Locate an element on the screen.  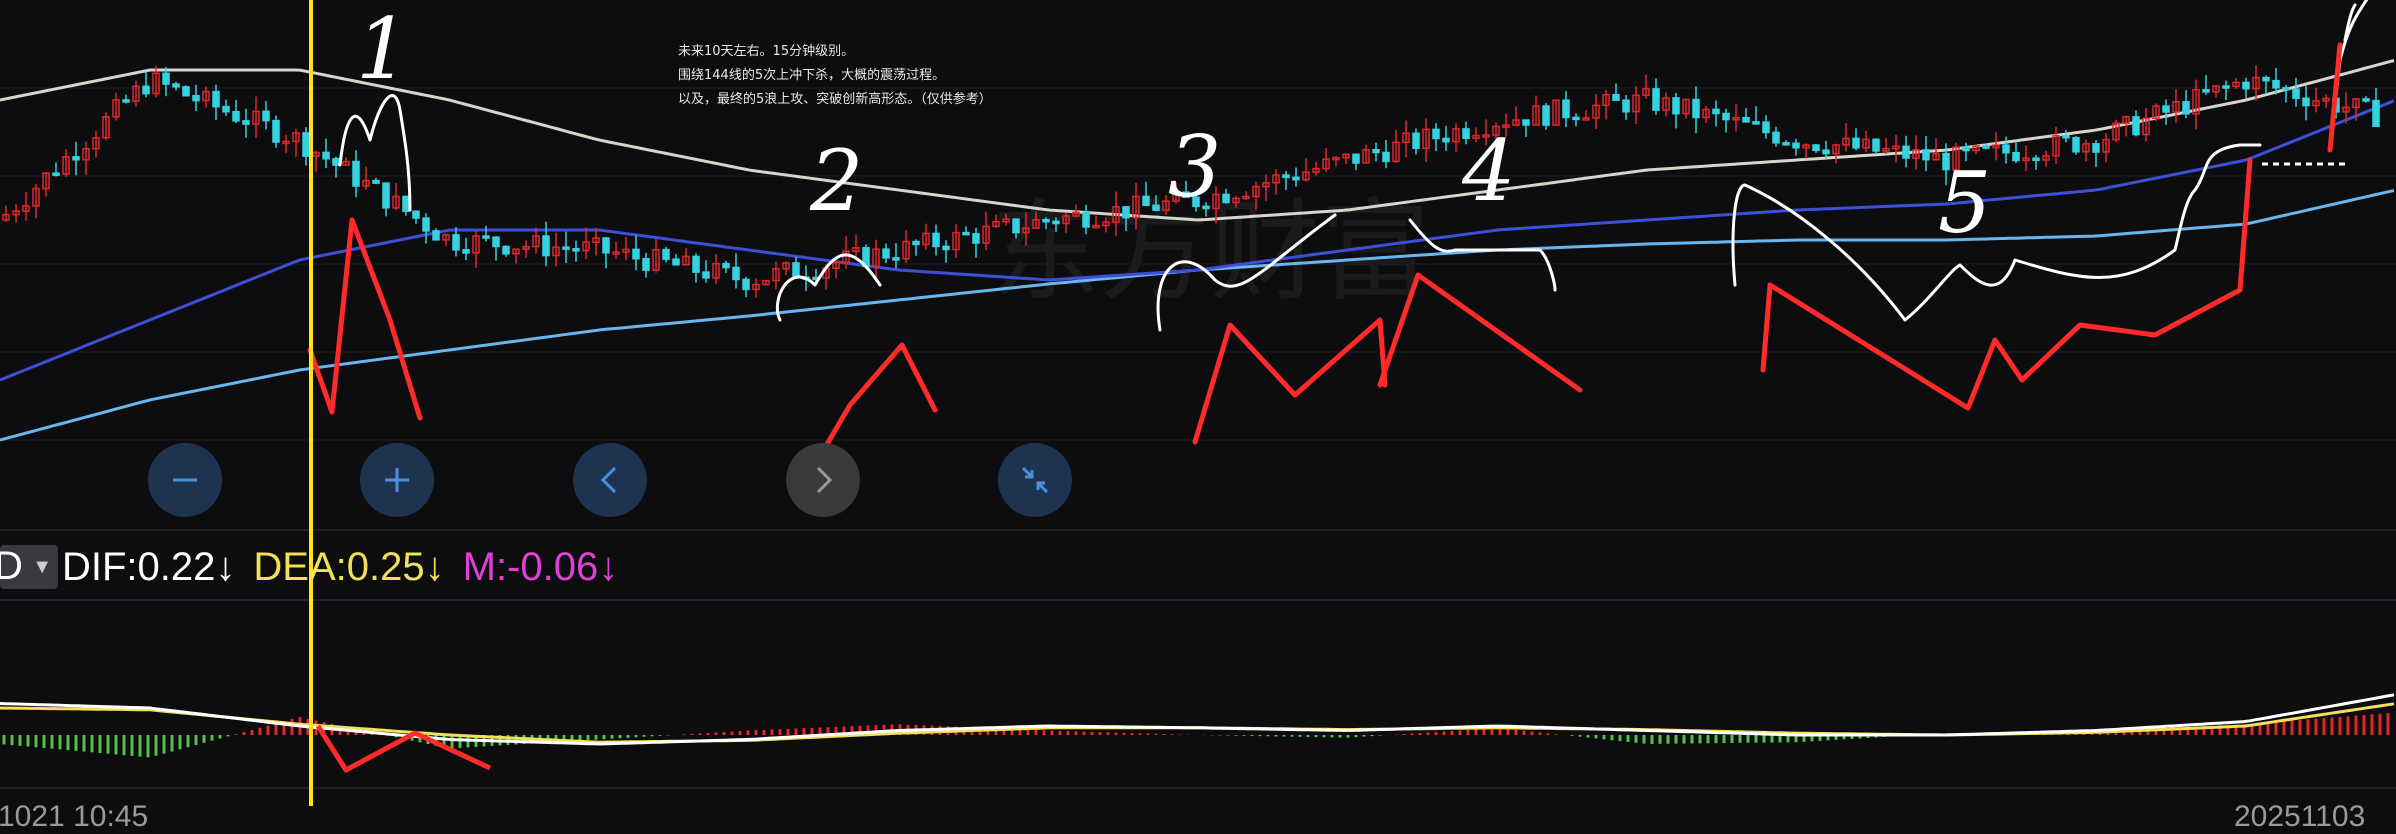
zoom-out-button is located at coordinates (185, 480).